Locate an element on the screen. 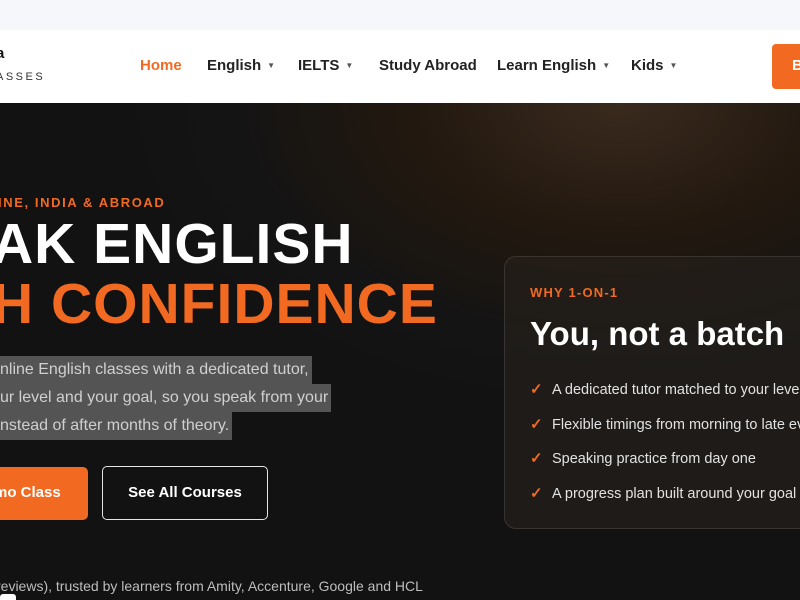  card-eyebrow: WHY 1-ON-1 is located at coordinates (574, 292).